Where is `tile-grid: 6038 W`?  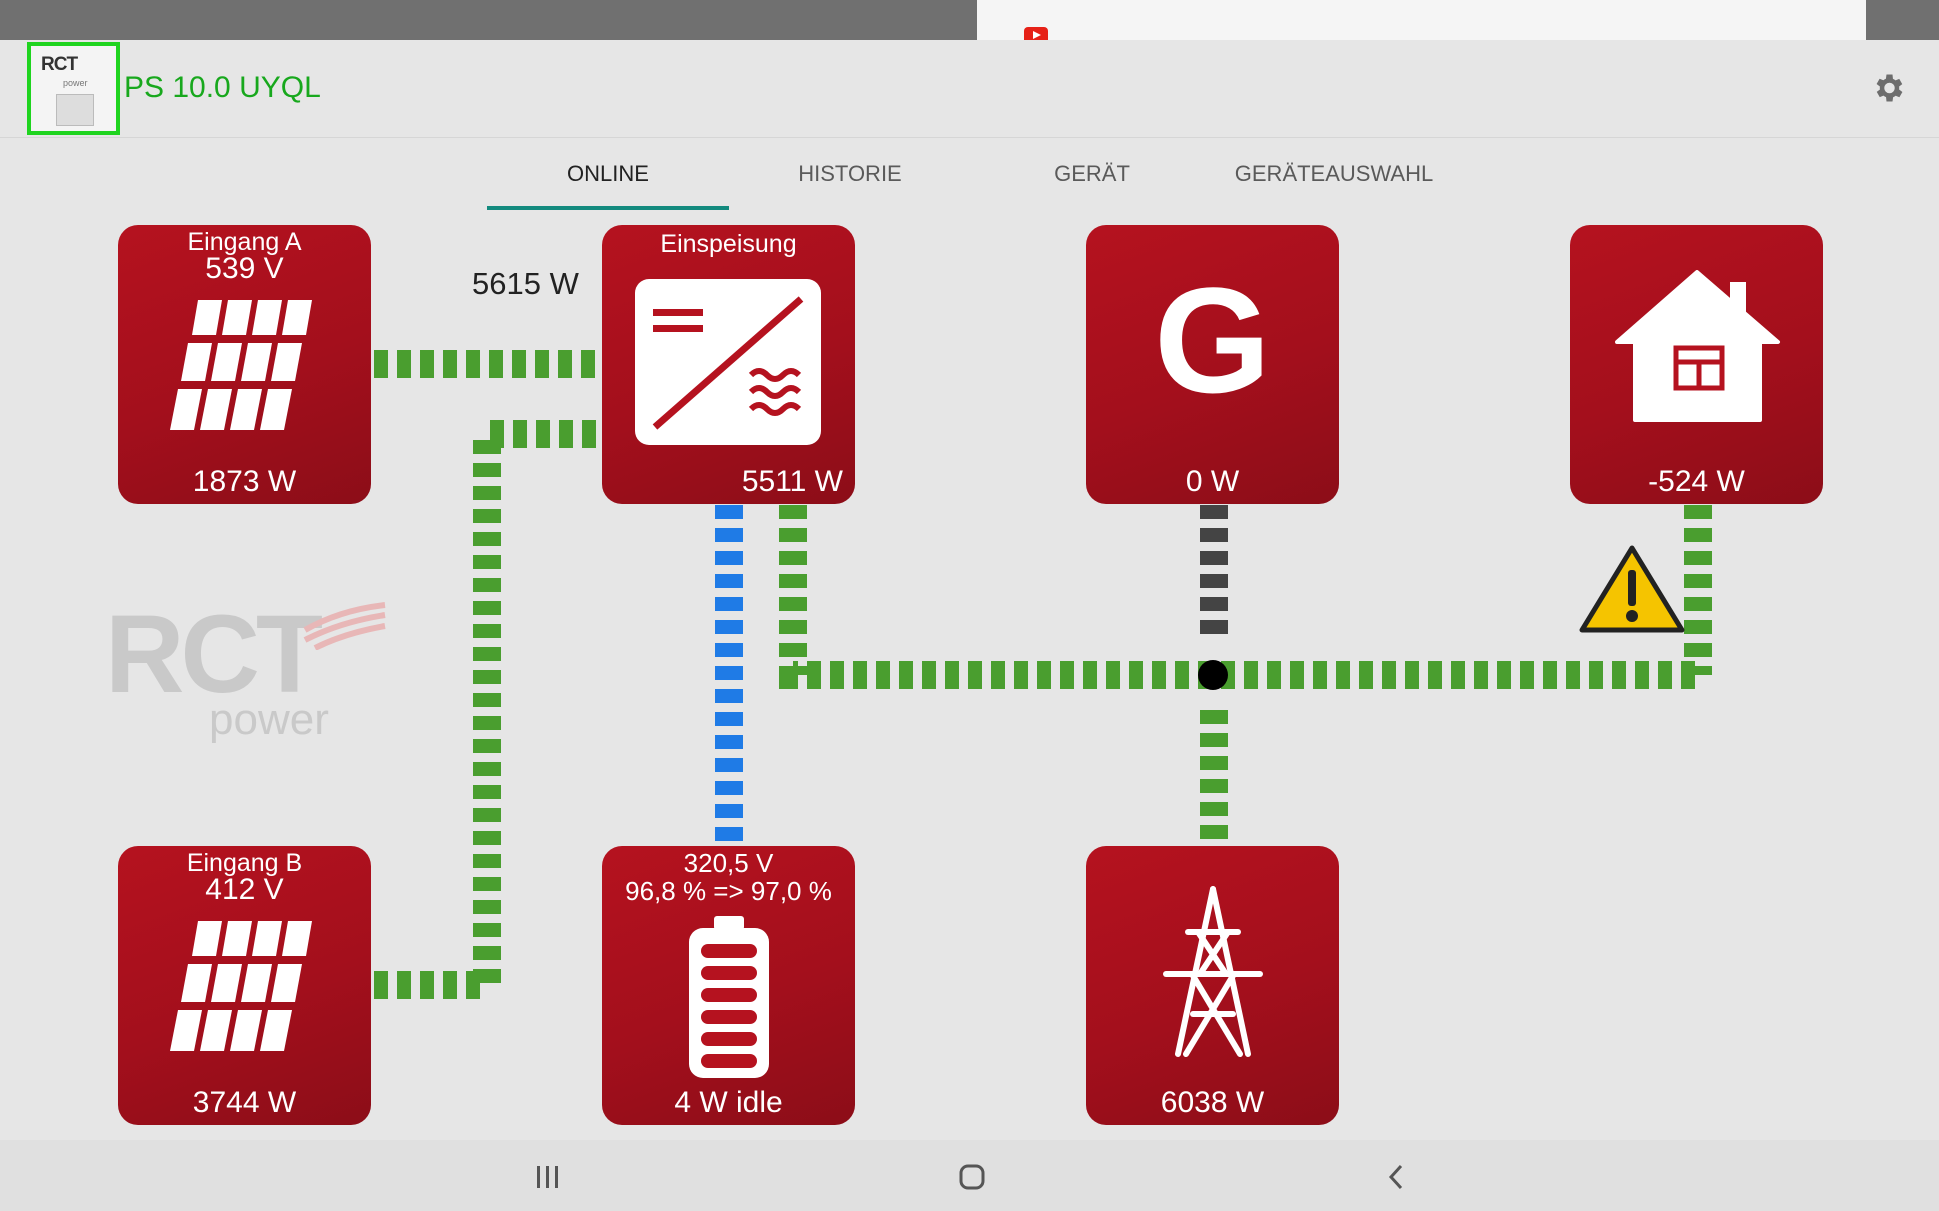
tile-grid: 6038 W is located at coordinates (1212, 985).